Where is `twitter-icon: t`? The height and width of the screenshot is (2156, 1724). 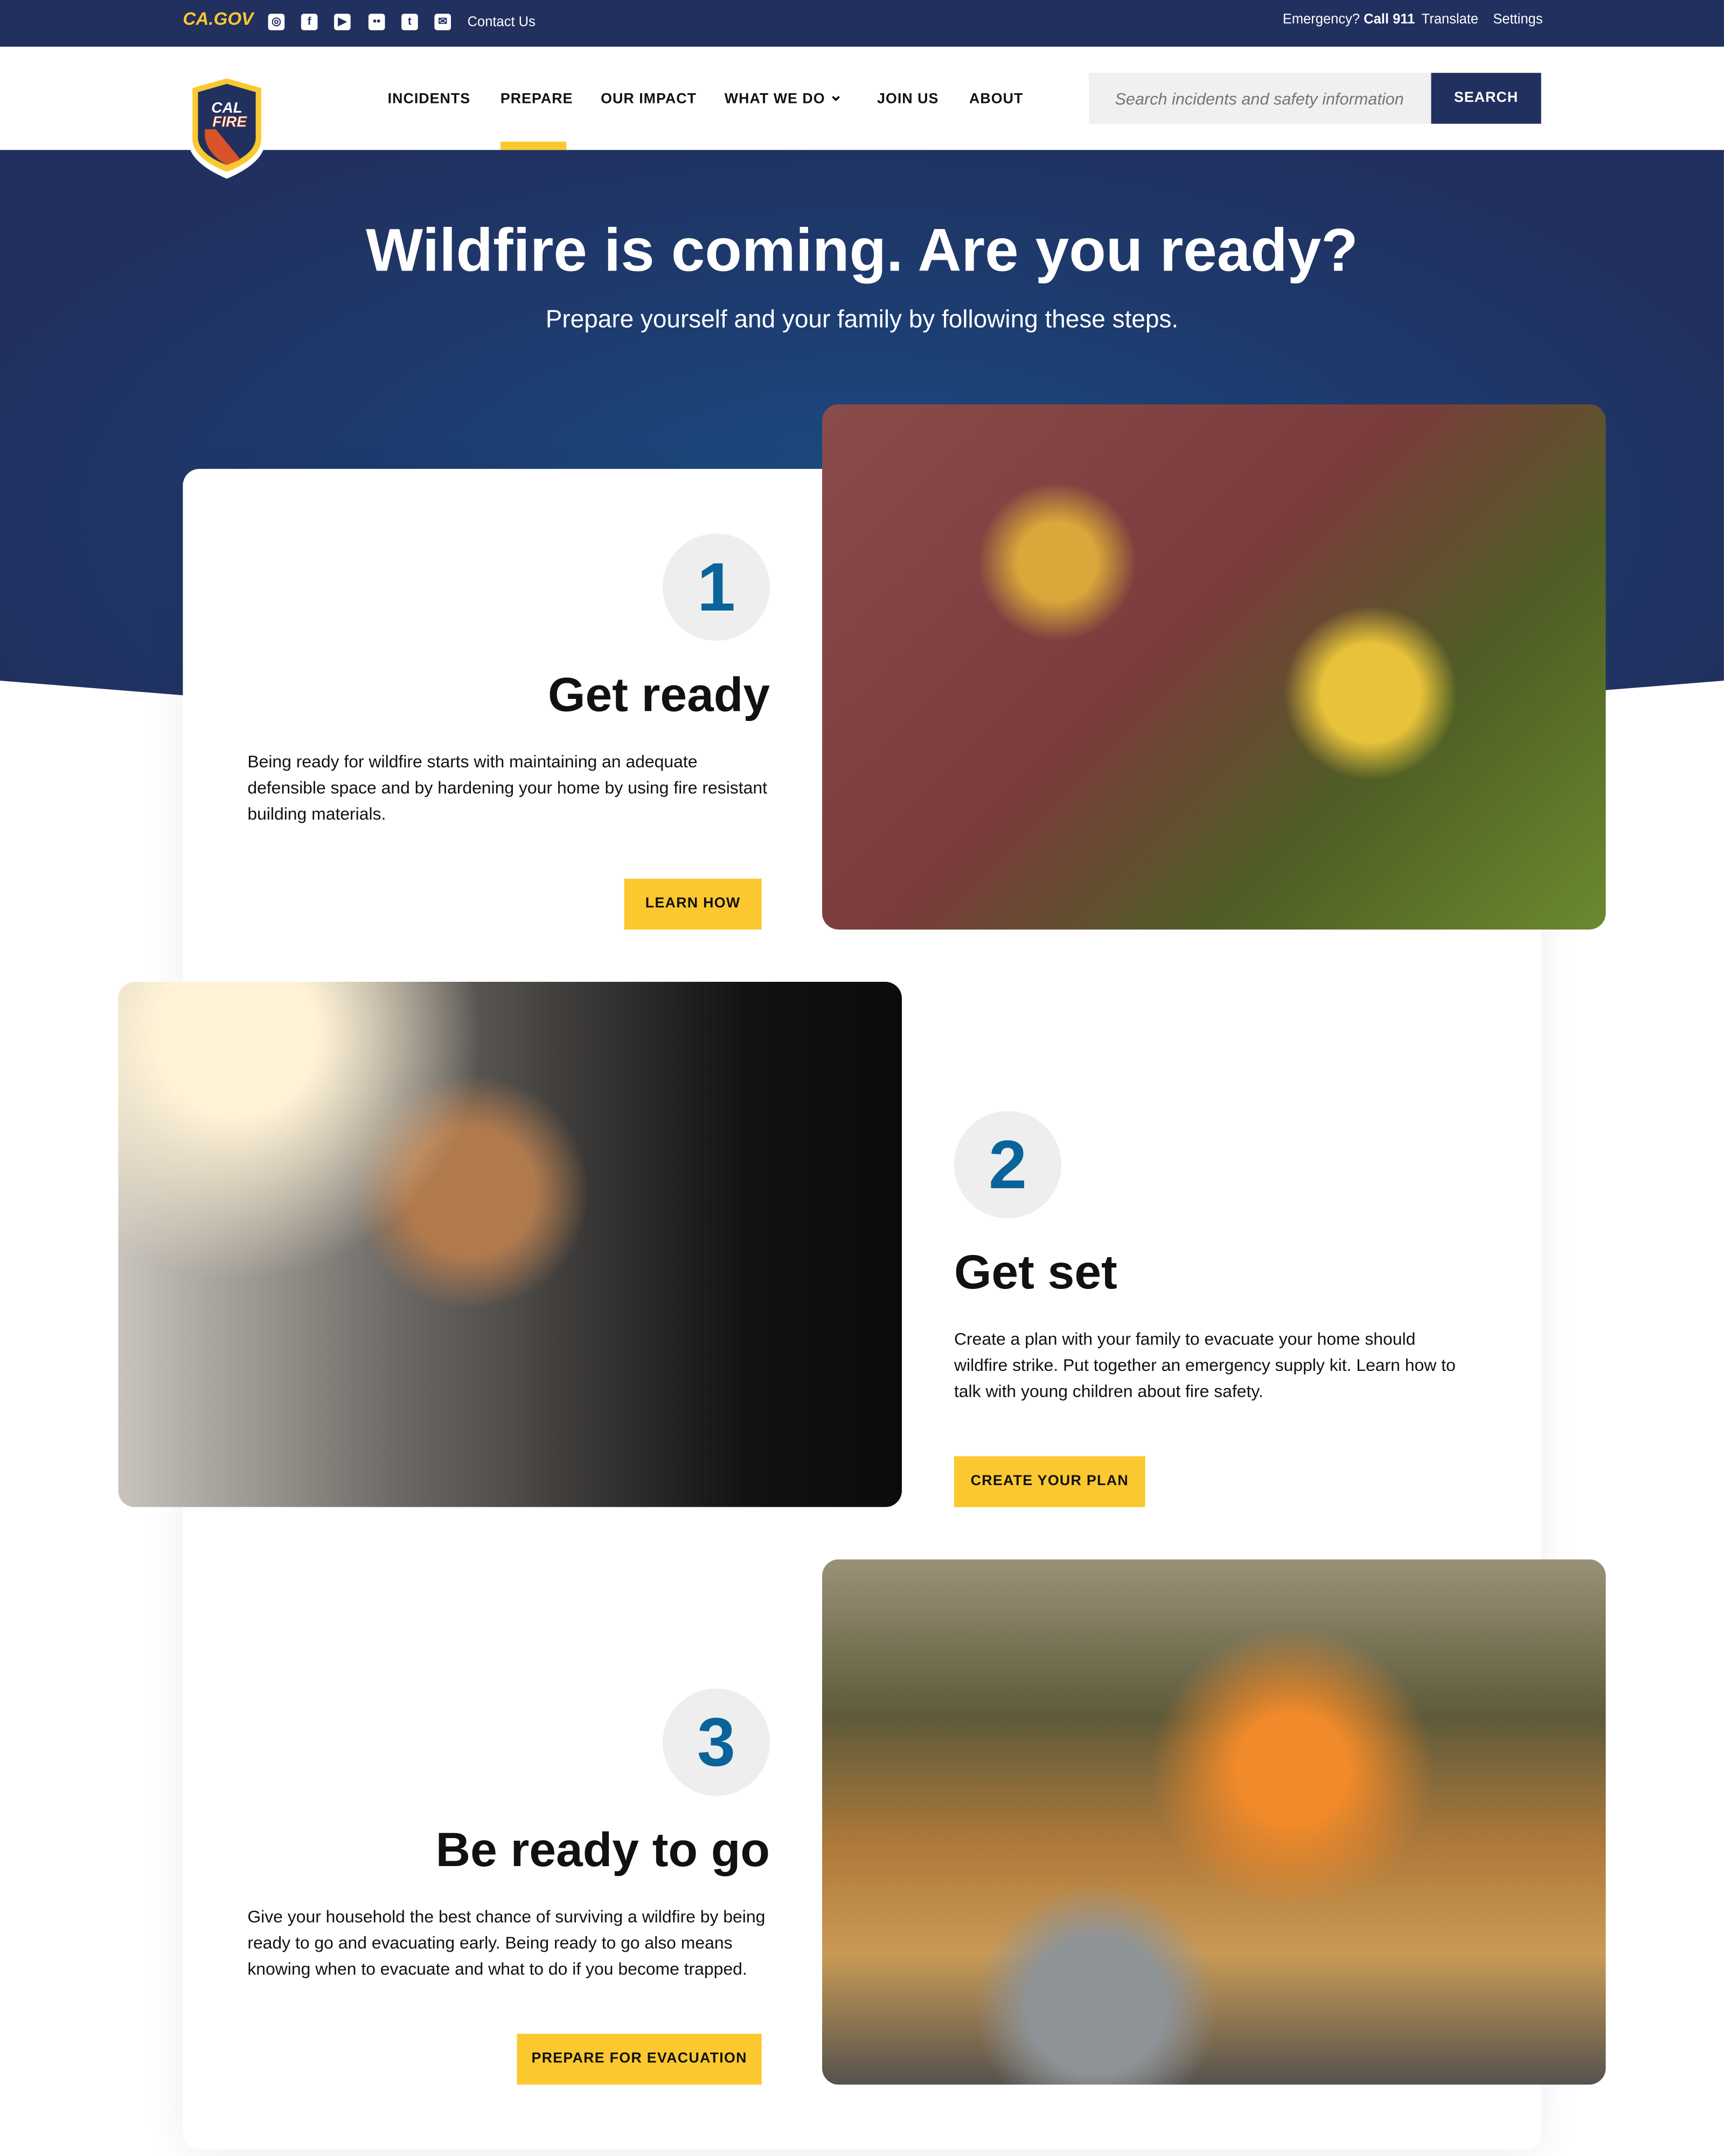
twitter-icon: t is located at coordinates (409, 22).